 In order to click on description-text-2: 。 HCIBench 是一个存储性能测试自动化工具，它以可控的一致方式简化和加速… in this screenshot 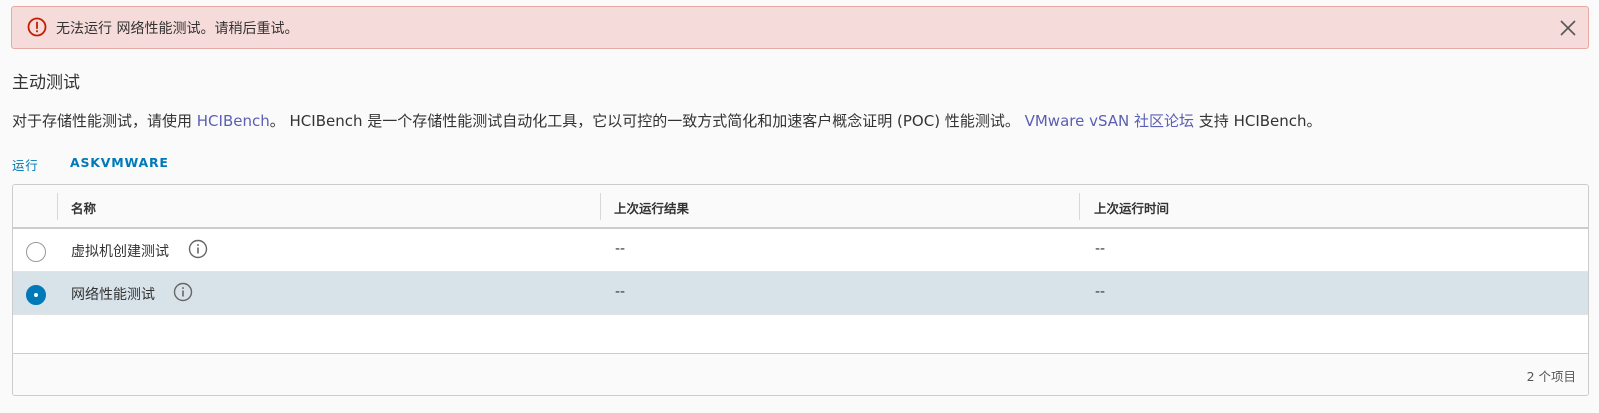, I will do `click(647, 121)`.